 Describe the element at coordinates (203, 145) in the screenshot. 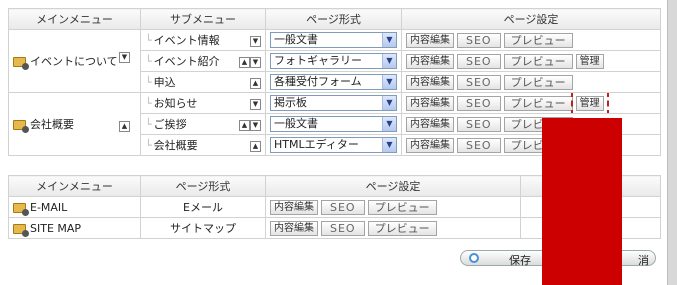

I see `sub-menu-cell: └ 会社概要 ▲` at that location.